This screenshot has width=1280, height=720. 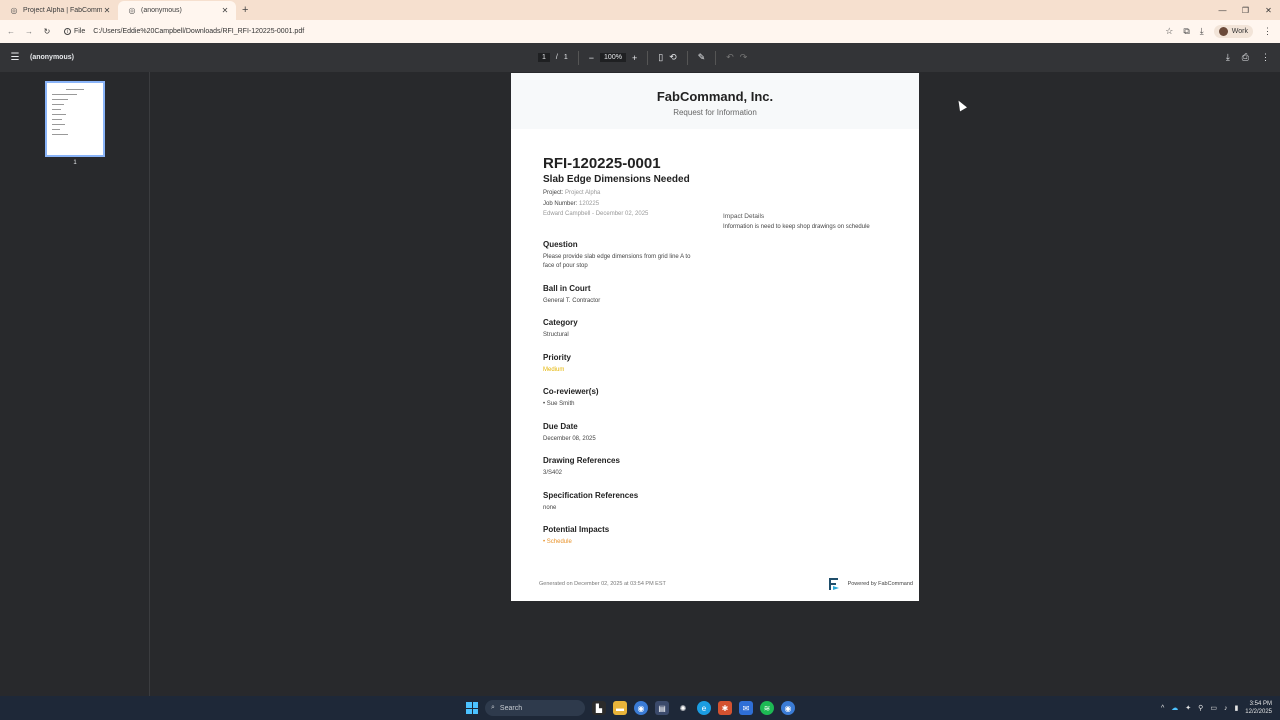 I want to click on document-header: FabCommand, Inc. Request for Information, so click(x=715, y=101).